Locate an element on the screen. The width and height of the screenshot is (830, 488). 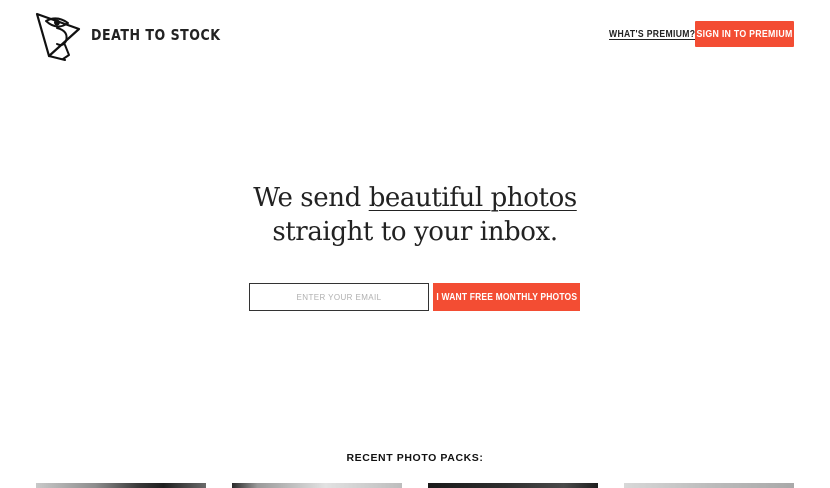
hero-line-2: straight to your inbox. is located at coordinates (415, 232).